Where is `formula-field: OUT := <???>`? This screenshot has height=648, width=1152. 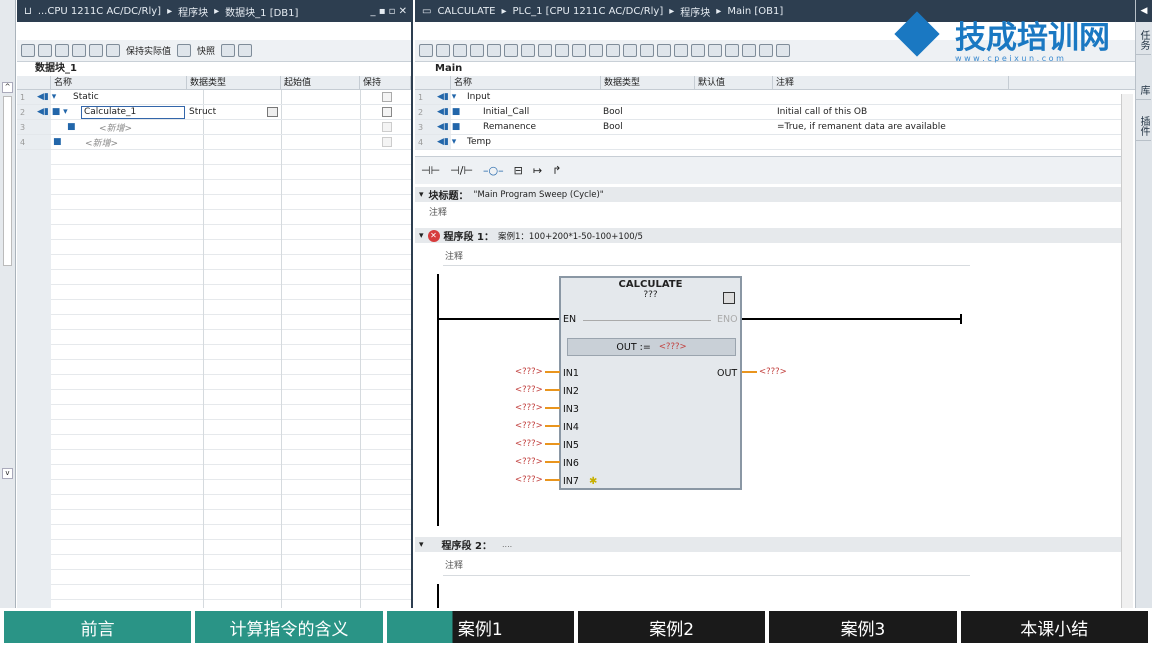 formula-field: OUT := <???> is located at coordinates (651, 347).